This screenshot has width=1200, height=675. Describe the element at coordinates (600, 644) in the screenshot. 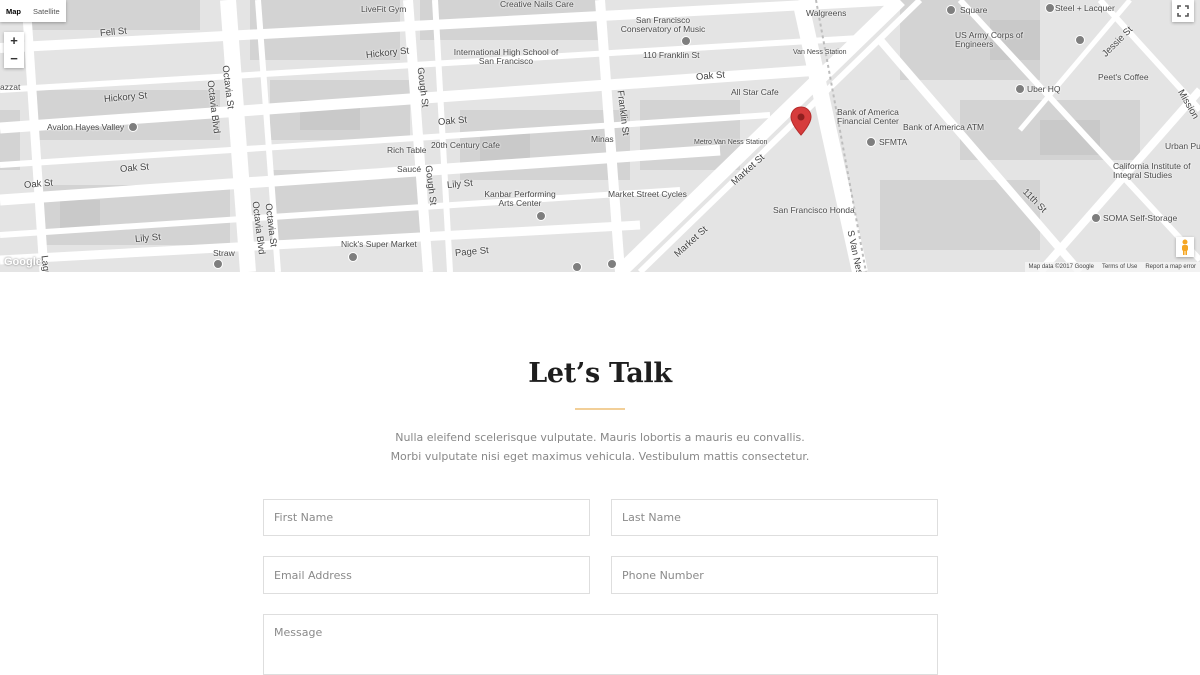

I see `message-field` at that location.